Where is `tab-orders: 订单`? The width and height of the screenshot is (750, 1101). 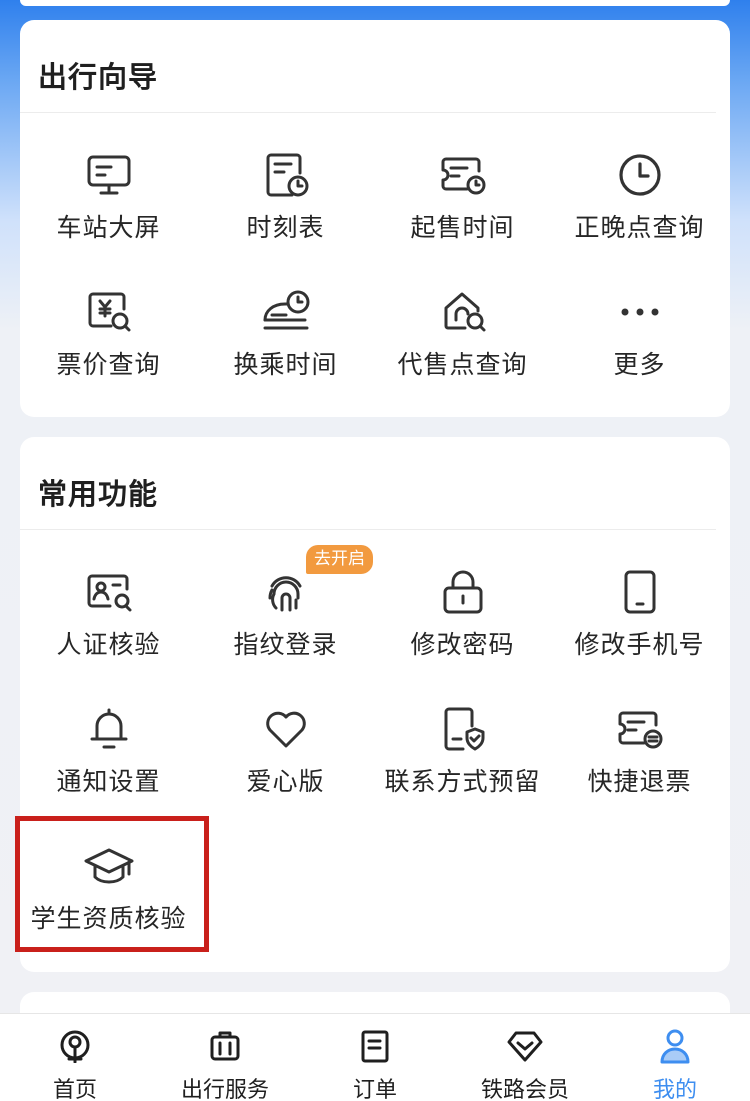 tab-orders: 订单 is located at coordinates (375, 1063).